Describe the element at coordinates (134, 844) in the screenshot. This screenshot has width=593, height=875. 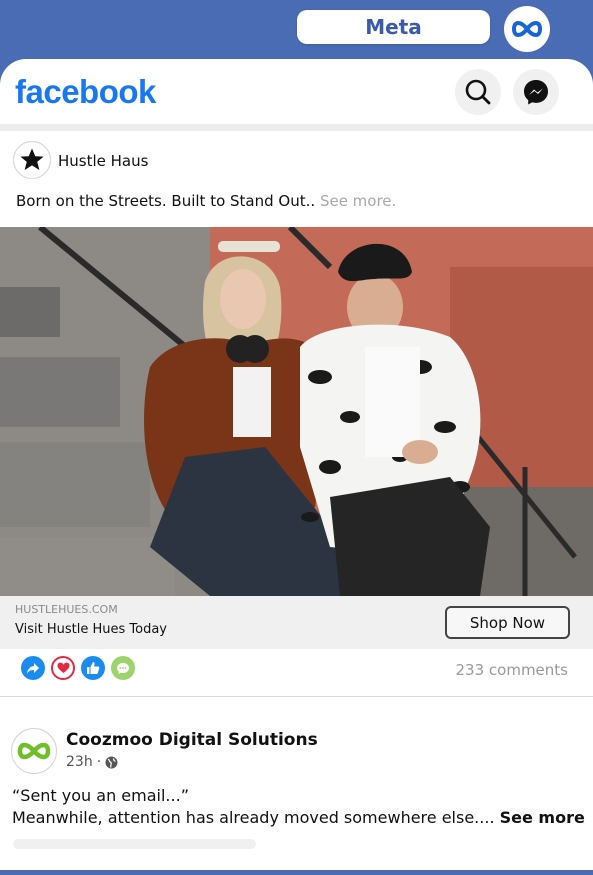
I see `loading-placeholder` at that location.